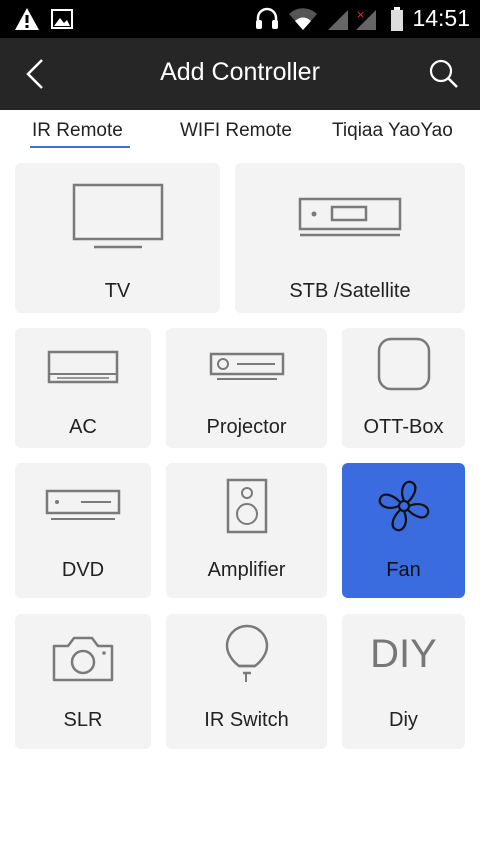 The width and height of the screenshot is (480, 854). Describe the element at coordinates (240, 19) in the screenshot. I see `status-bar: × 14:51` at that location.